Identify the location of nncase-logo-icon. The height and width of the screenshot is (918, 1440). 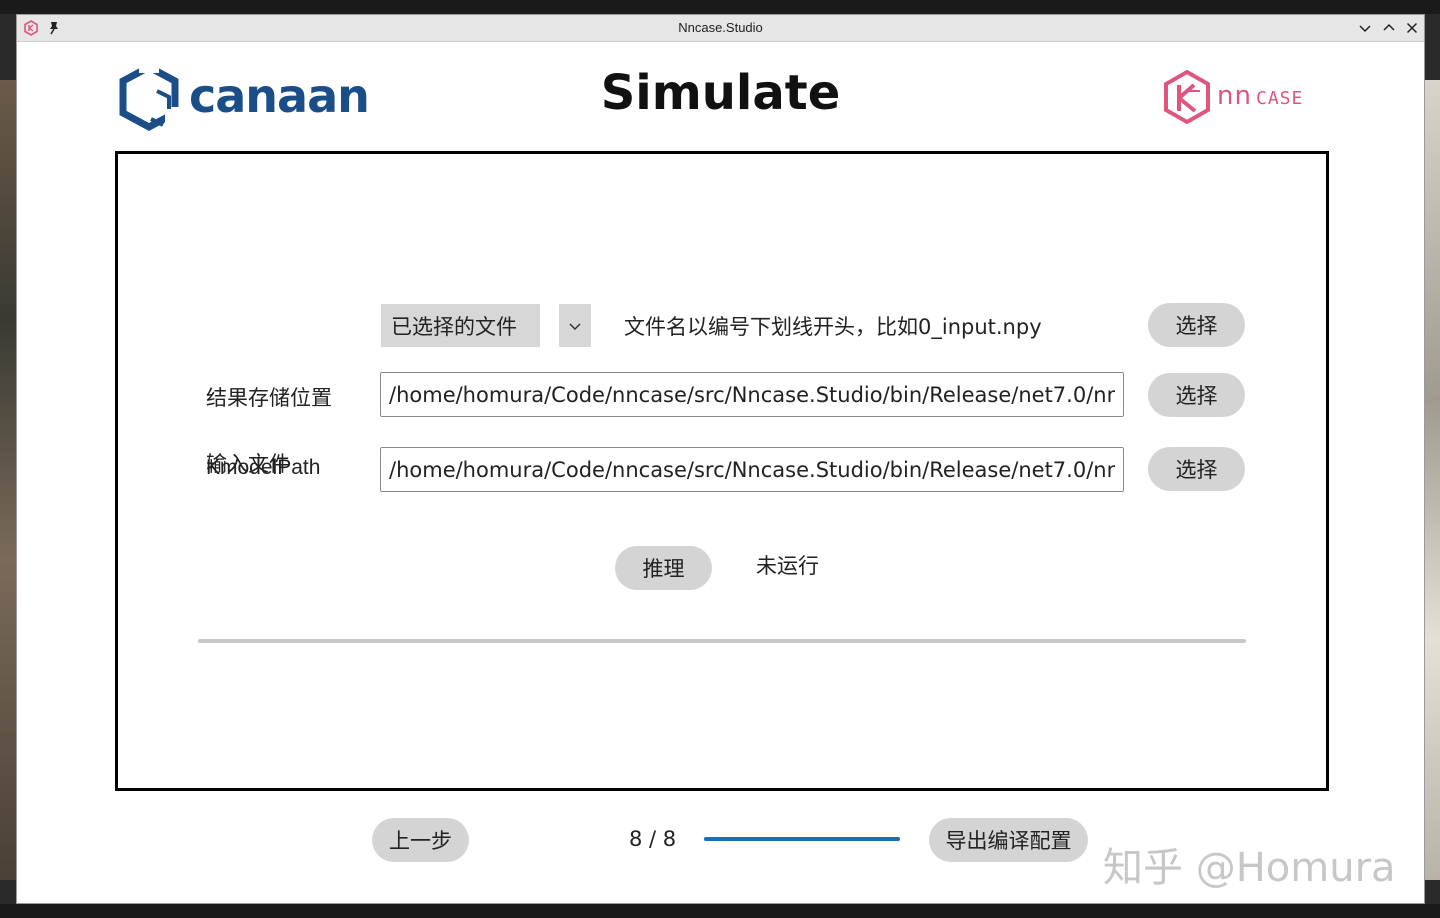
(1187, 97).